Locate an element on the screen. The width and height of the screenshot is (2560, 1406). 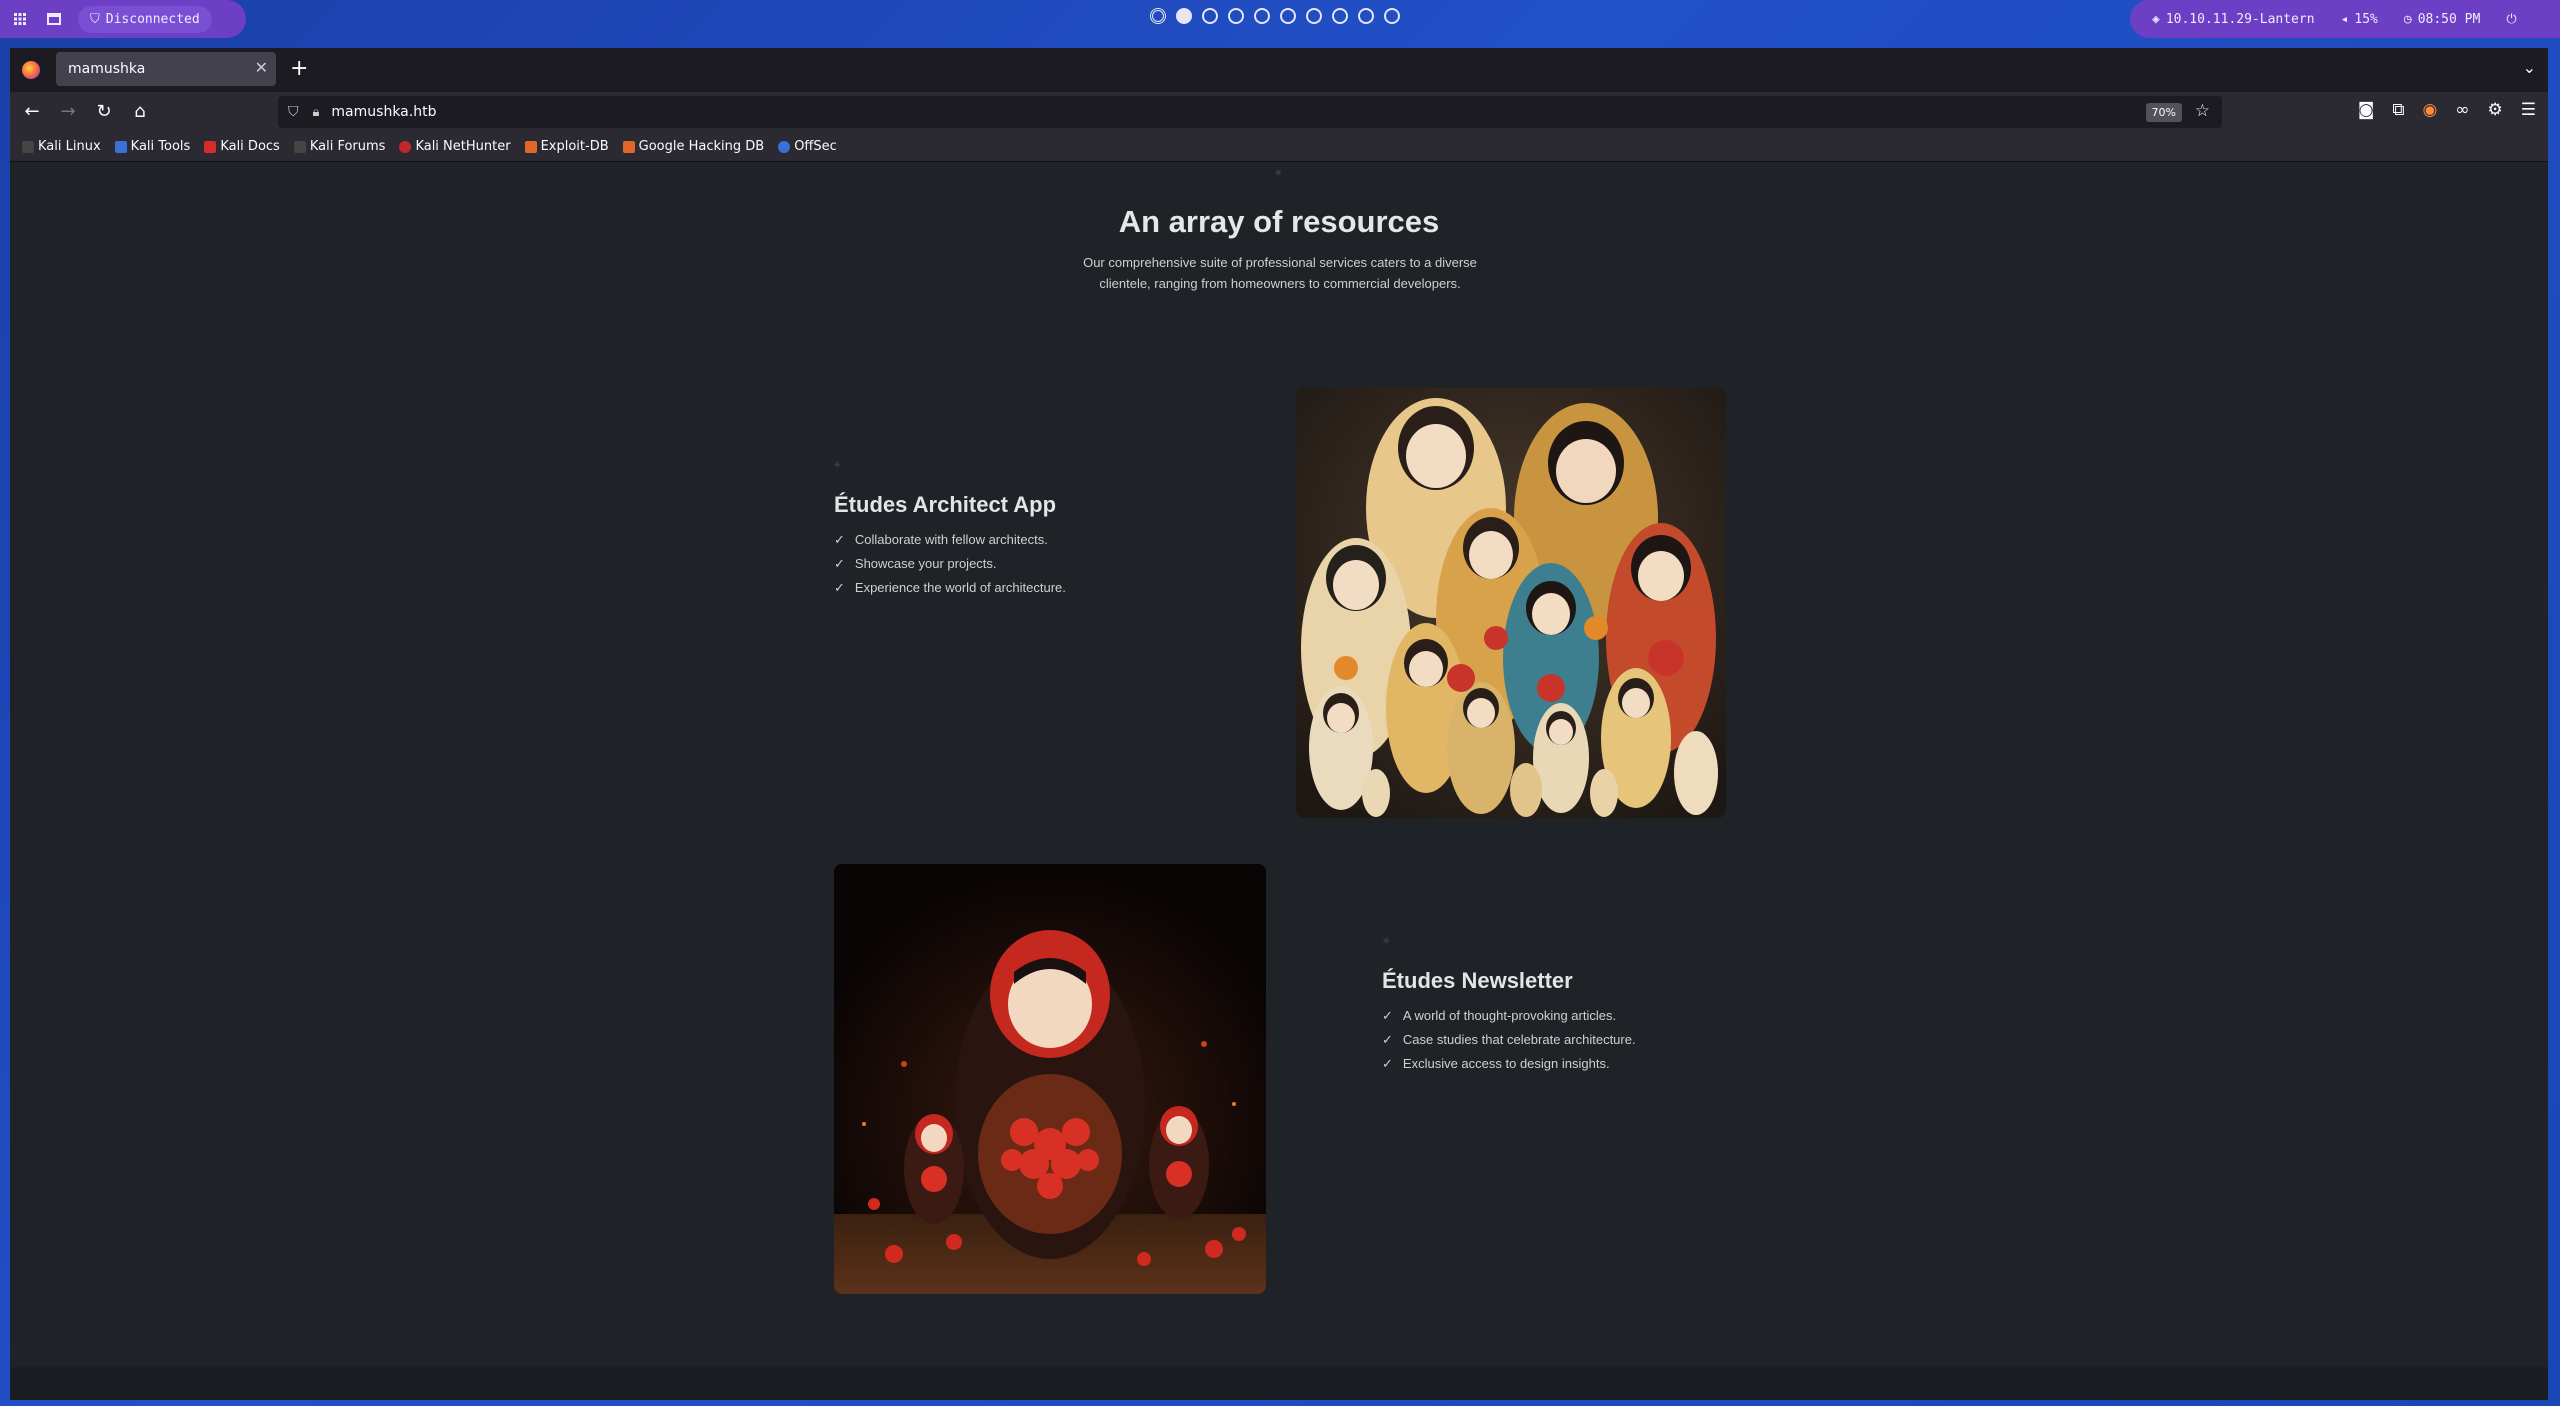
target-ip: ◈ 10.10.11.29-Lantern is located at coordinates (2233, 19).